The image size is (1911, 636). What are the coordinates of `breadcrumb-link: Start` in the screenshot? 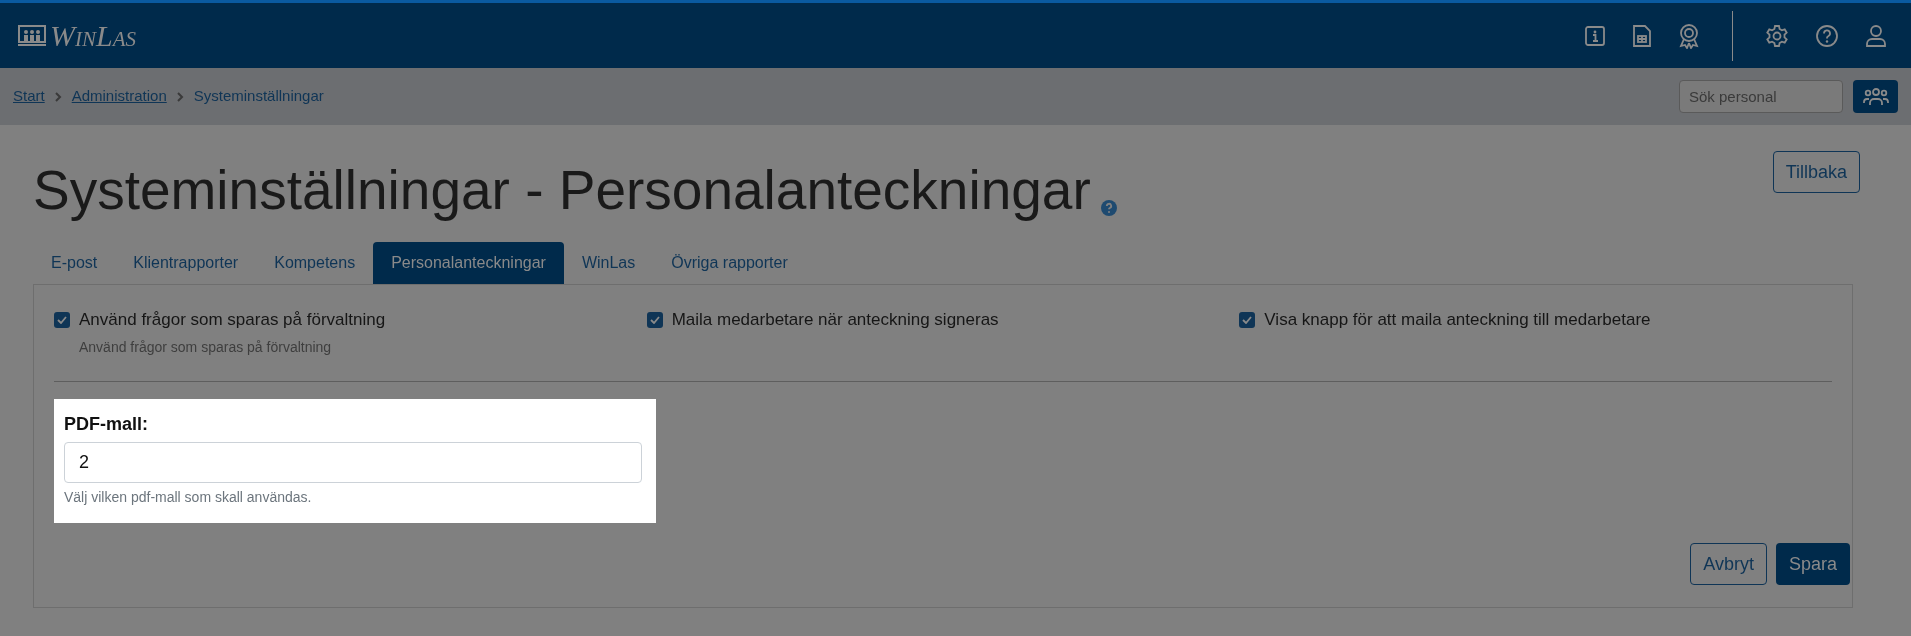 It's located at (29, 96).